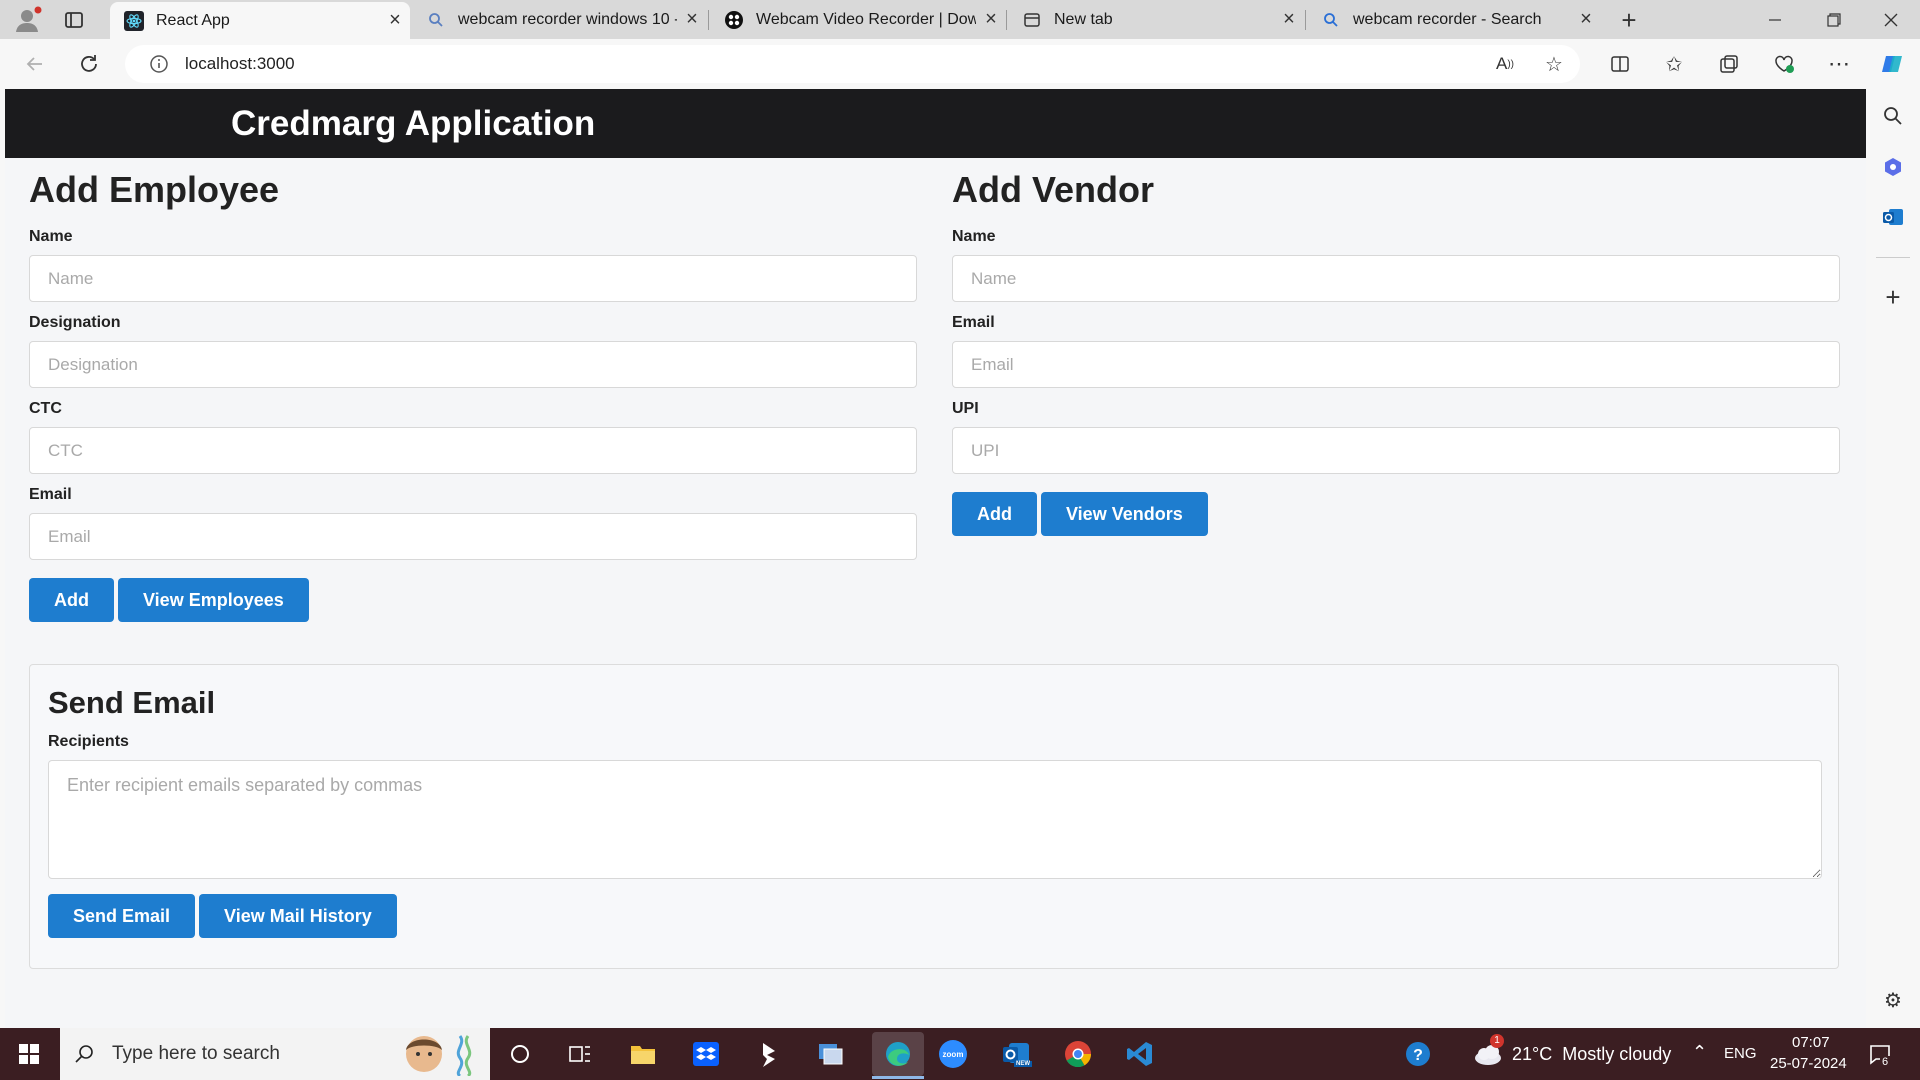 Image resolution: width=1920 pixels, height=1080 pixels. What do you see at coordinates (1124, 514) in the screenshot?
I see `view-vendors-button: View Vendors` at bounding box center [1124, 514].